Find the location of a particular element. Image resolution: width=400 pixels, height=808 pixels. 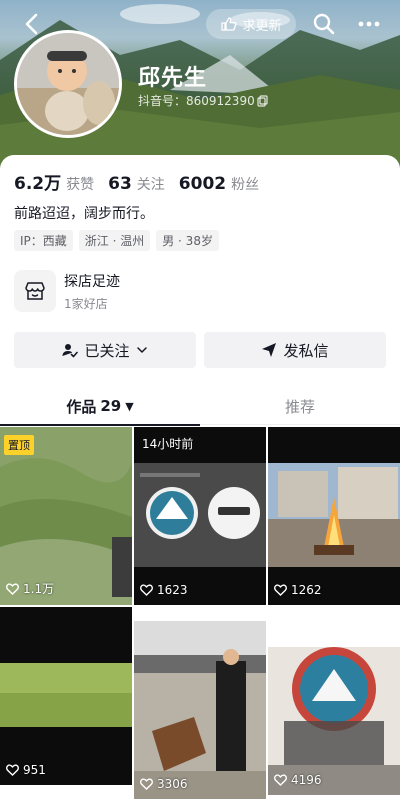

stat-value: 63 is located at coordinates (120, 184).